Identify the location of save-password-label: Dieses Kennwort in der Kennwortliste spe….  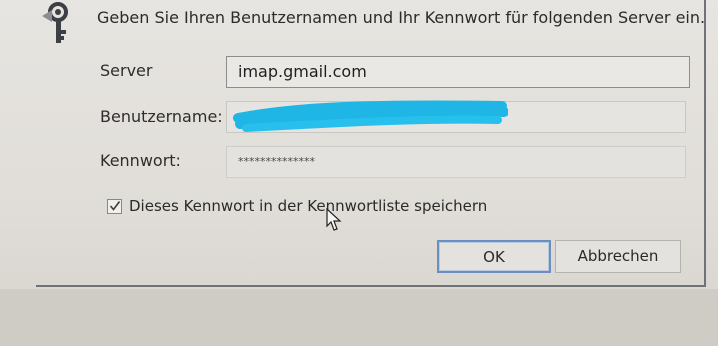
(308, 206).